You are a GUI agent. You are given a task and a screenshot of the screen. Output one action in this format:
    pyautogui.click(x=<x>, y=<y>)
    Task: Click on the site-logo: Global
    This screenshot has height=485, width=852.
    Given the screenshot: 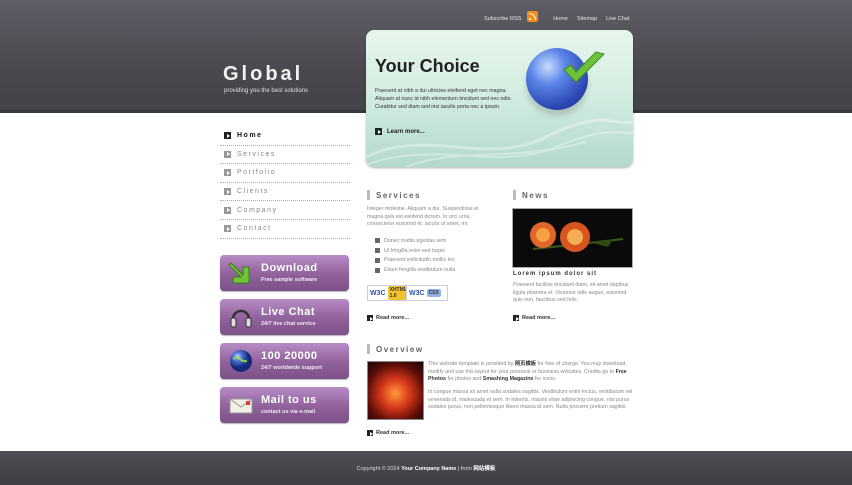 What is the action you would take?
    pyautogui.click(x=263, y=74)
    